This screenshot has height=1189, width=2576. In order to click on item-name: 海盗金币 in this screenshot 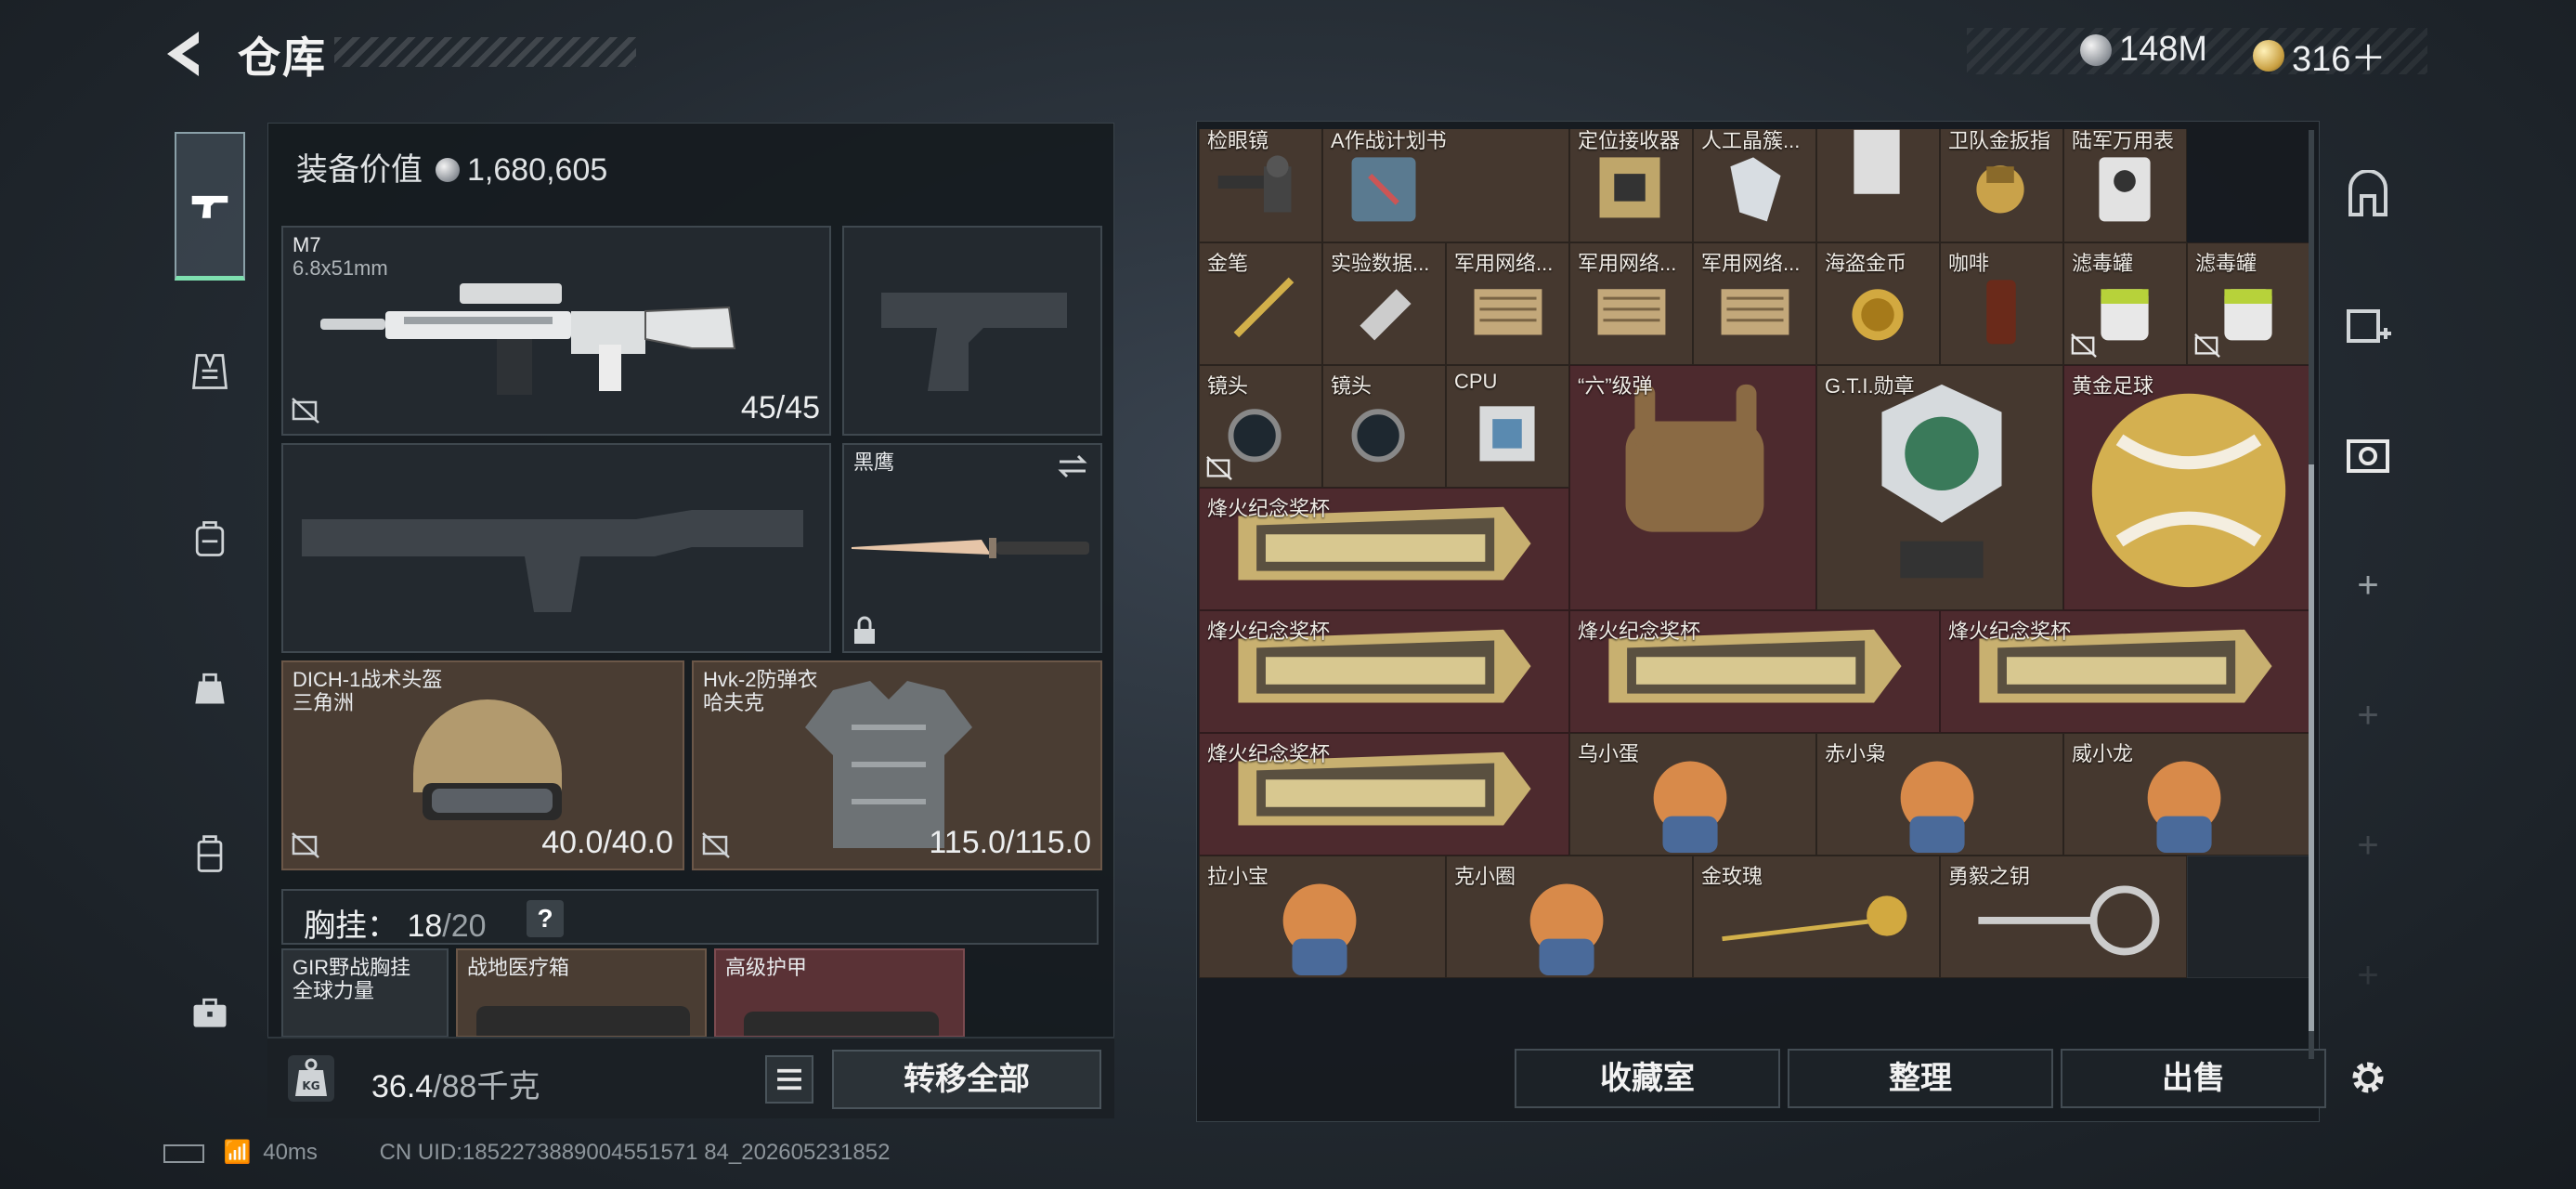, I will do `click(1866, 263)`.